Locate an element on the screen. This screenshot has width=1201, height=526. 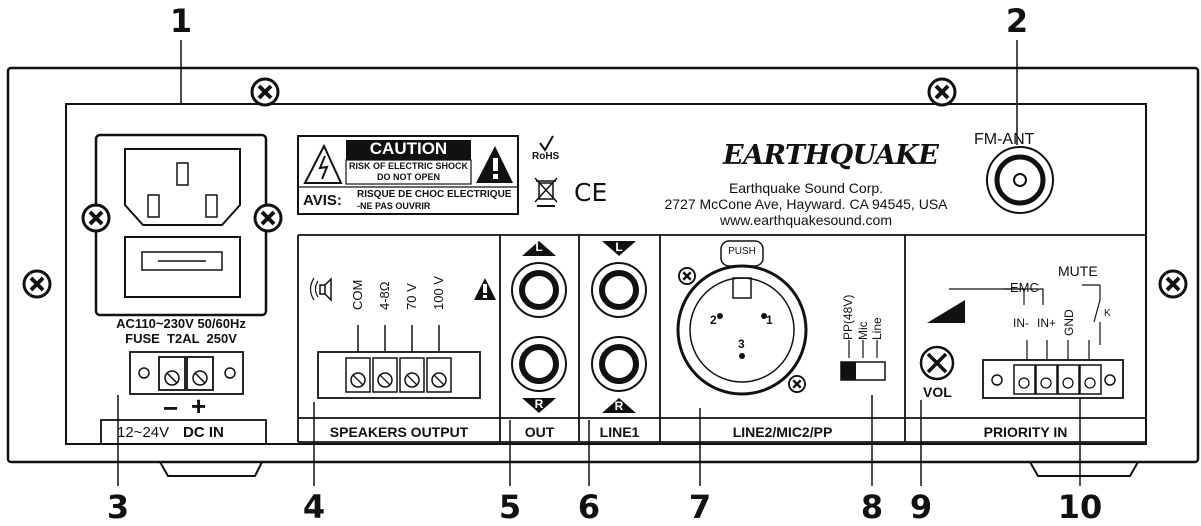
switch-mic: Mic is located at coordinates (863, 330).